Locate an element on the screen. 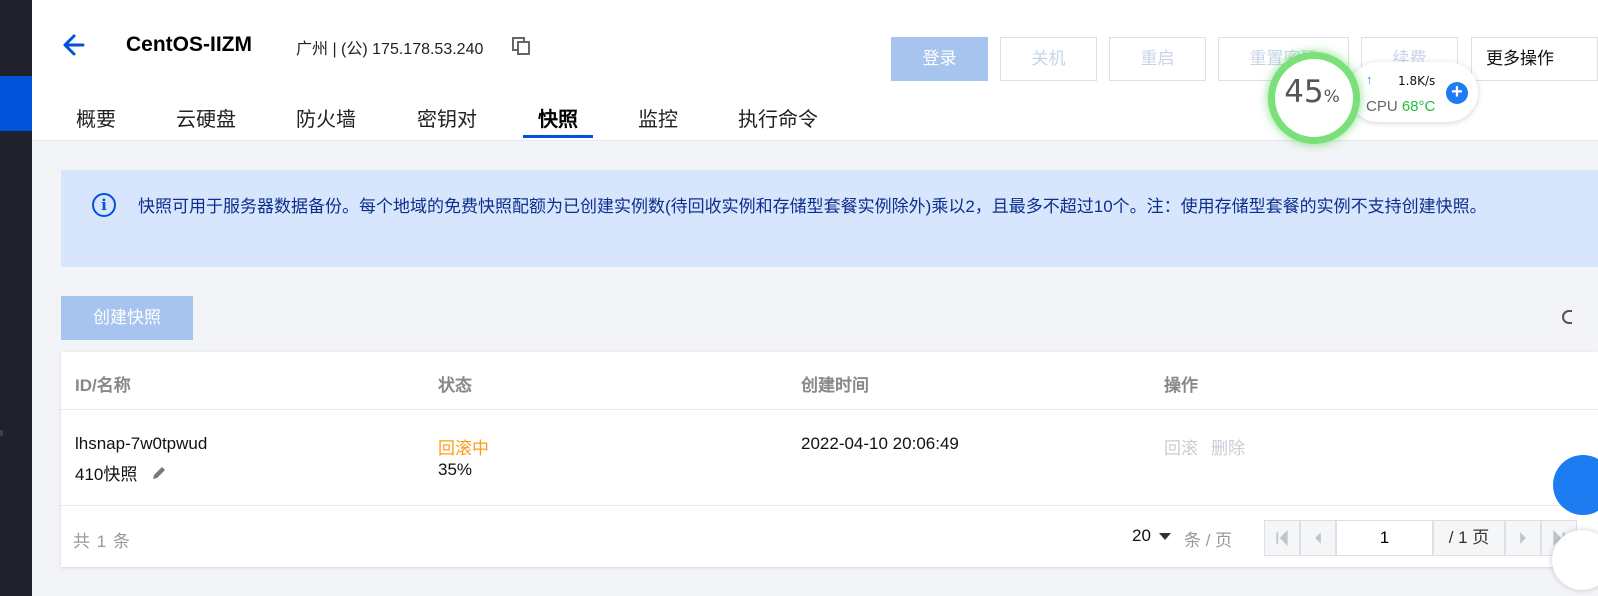 The width and height of the screenshot is (1598, 596). system-monitor-widget: 45% ↑ 1.8K/s CPU 68°C + is located at coordinates (1374, 98).